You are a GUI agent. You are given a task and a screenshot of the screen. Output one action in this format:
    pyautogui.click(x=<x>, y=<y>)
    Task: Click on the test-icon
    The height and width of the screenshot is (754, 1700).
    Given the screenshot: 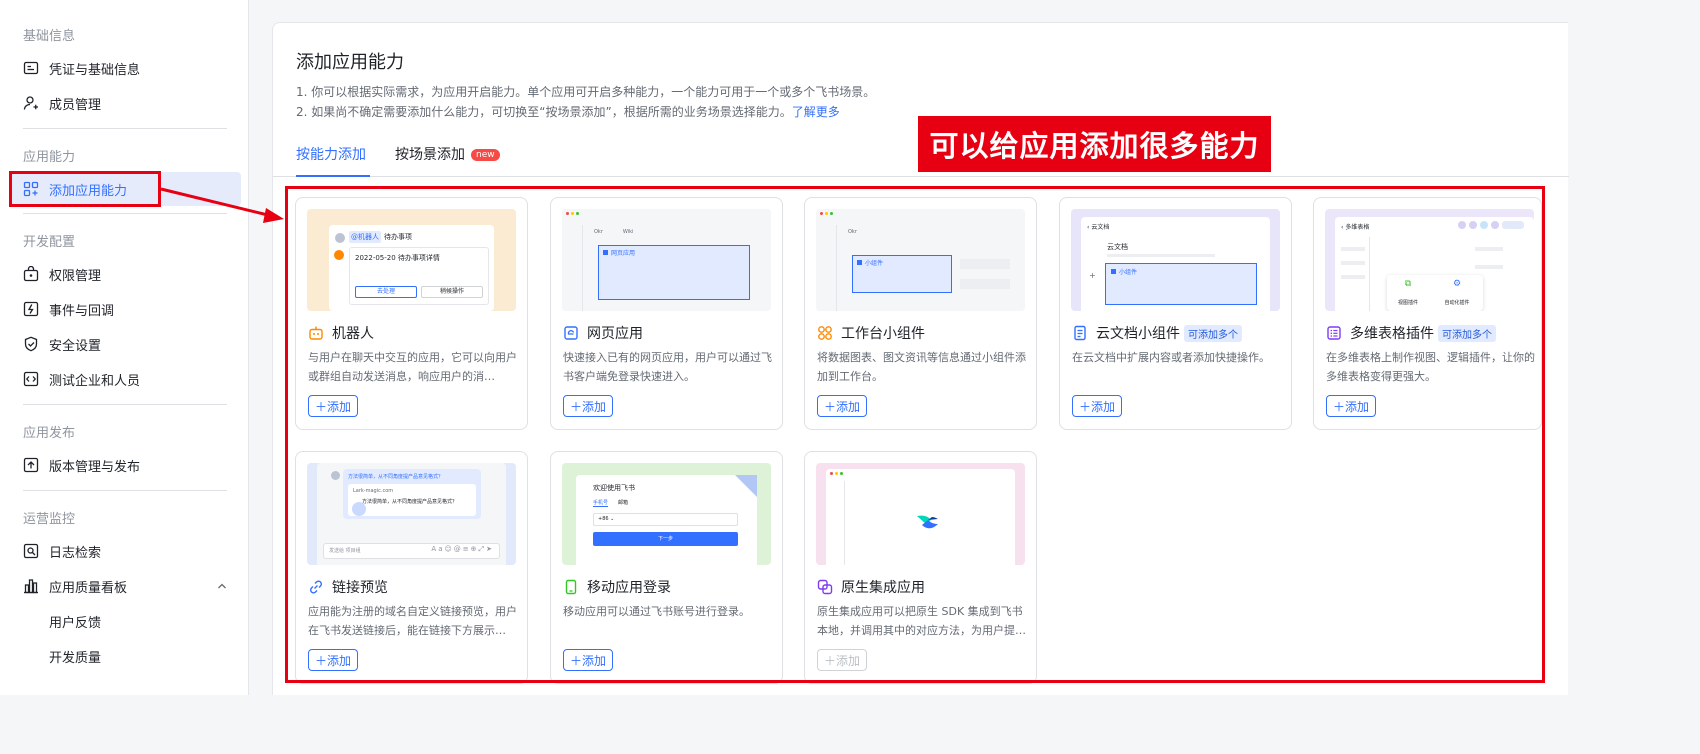 What is the action you would take?
    pyautogui.click(x=31, y=379)
    